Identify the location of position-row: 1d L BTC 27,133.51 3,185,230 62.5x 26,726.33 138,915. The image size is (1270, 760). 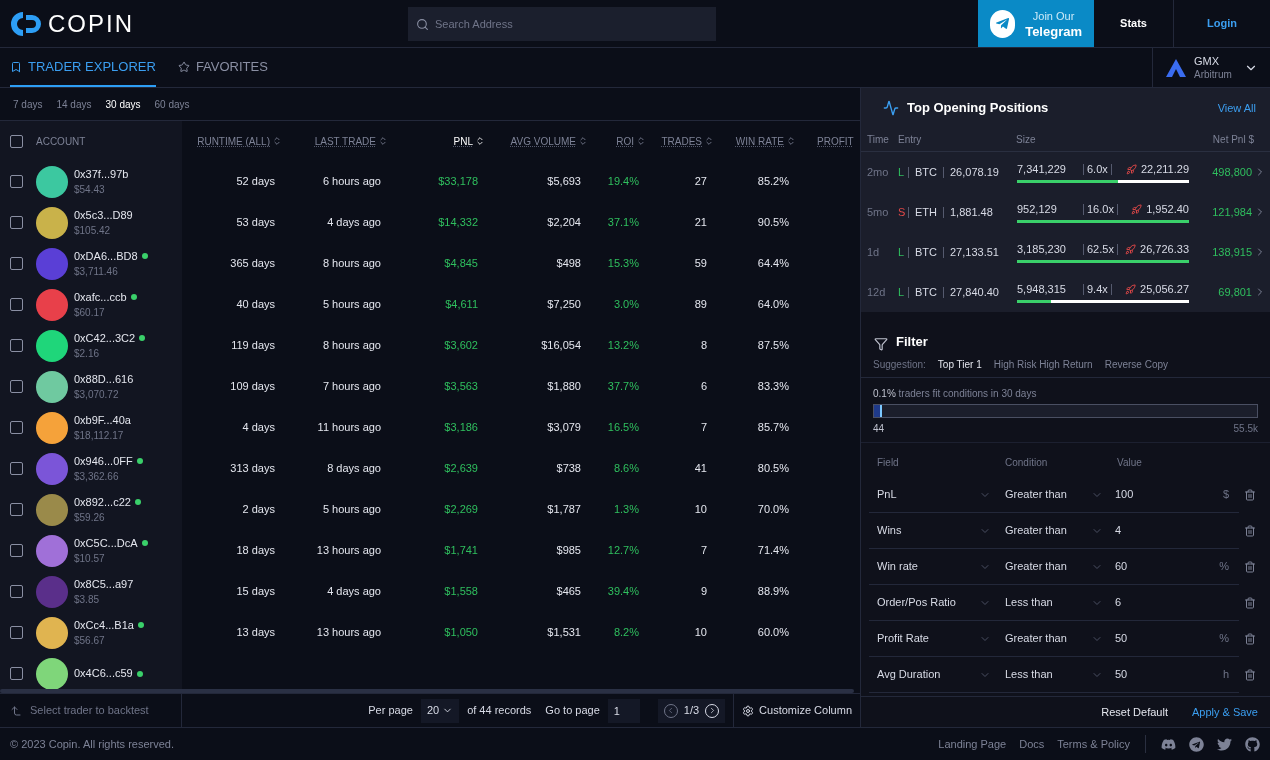
(1065, 252).